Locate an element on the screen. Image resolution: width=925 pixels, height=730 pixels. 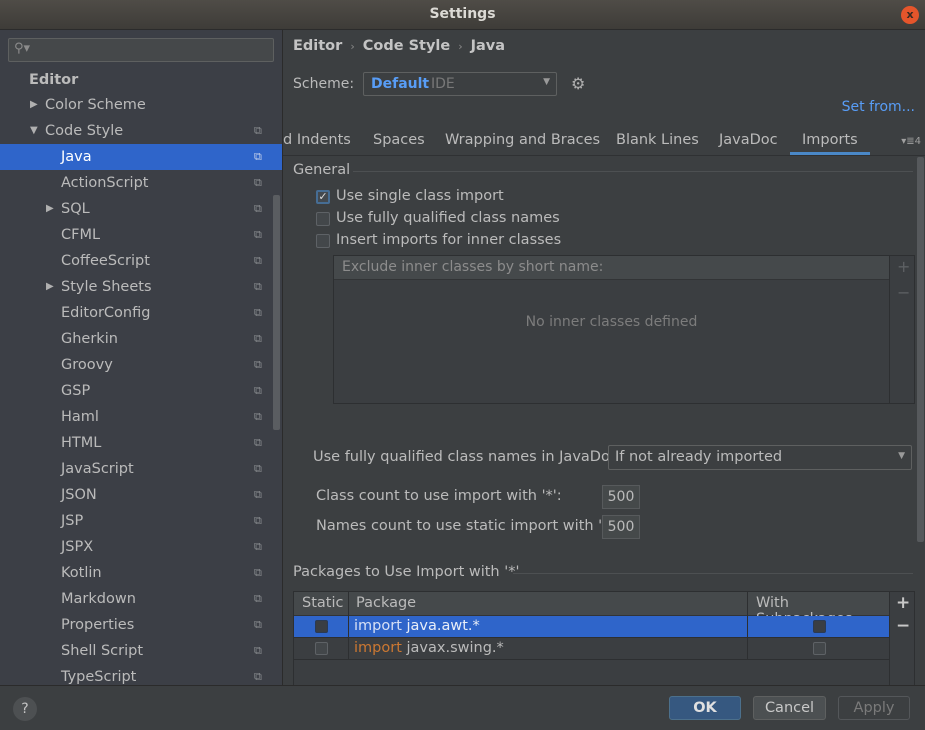
breadcrumb-item: Code Style is located at coordinates (407, 46).